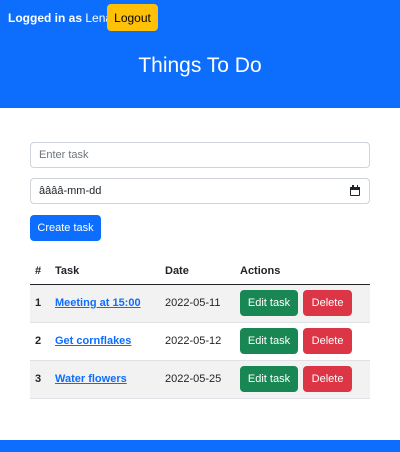 Image resolution: width=400 pixels, height=452 pixels. I want to click on footer-bar, so click(200, 446).